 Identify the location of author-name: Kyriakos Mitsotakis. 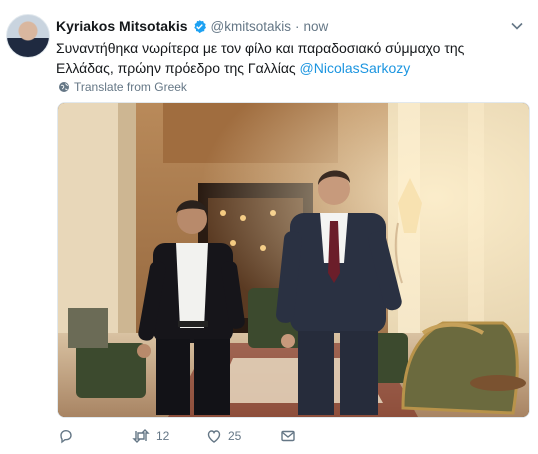
(122, 26).